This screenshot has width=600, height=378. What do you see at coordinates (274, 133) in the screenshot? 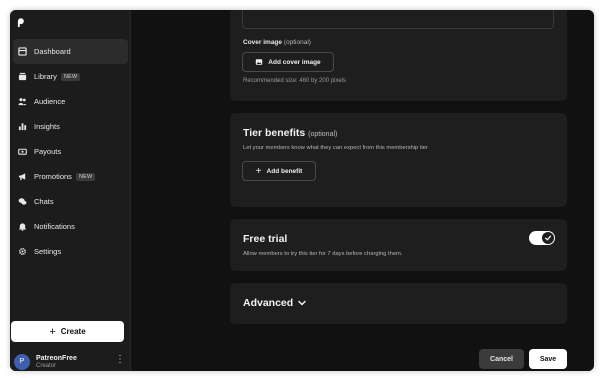
I see `tier-benefits-title-text: Tier benefits` at bounding box center [274, 133].